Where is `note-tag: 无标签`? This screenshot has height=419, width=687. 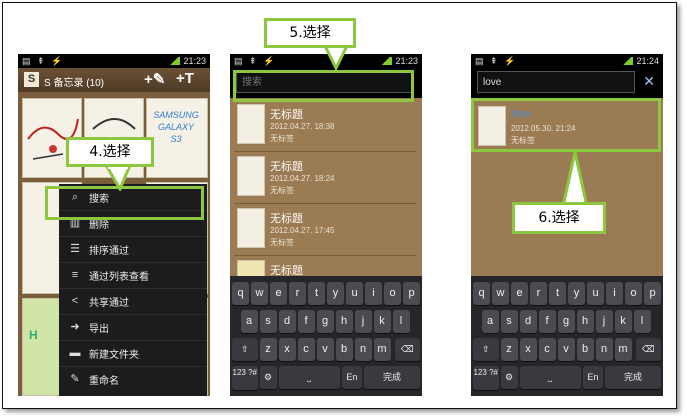
note-tag: 无标签 is located at coordinates (282, 138).